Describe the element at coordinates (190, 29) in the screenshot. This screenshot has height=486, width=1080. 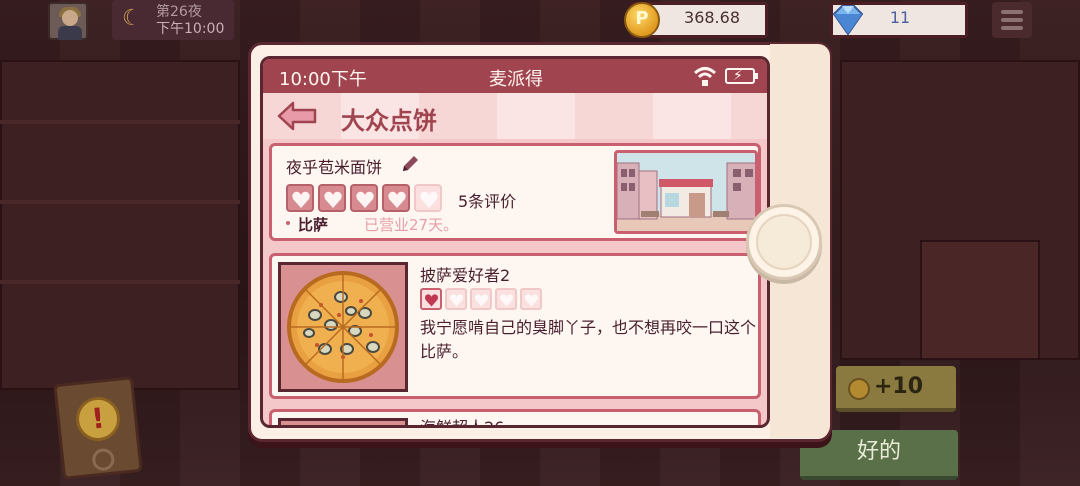
I see `clock-label: 下午10:00` at that location.